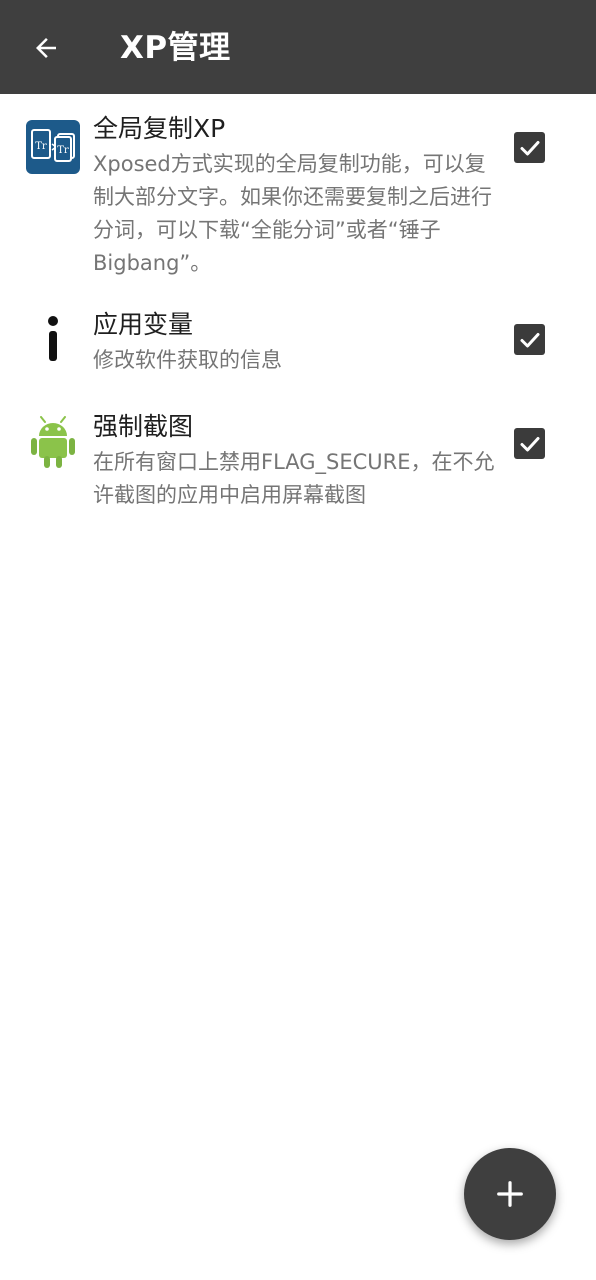  What do you see at coordinates (298, 344) in the screenshot?
I see `list-item-app-variables: 应用变量 修改软件获取的信息` at bounding box center [298, 344].